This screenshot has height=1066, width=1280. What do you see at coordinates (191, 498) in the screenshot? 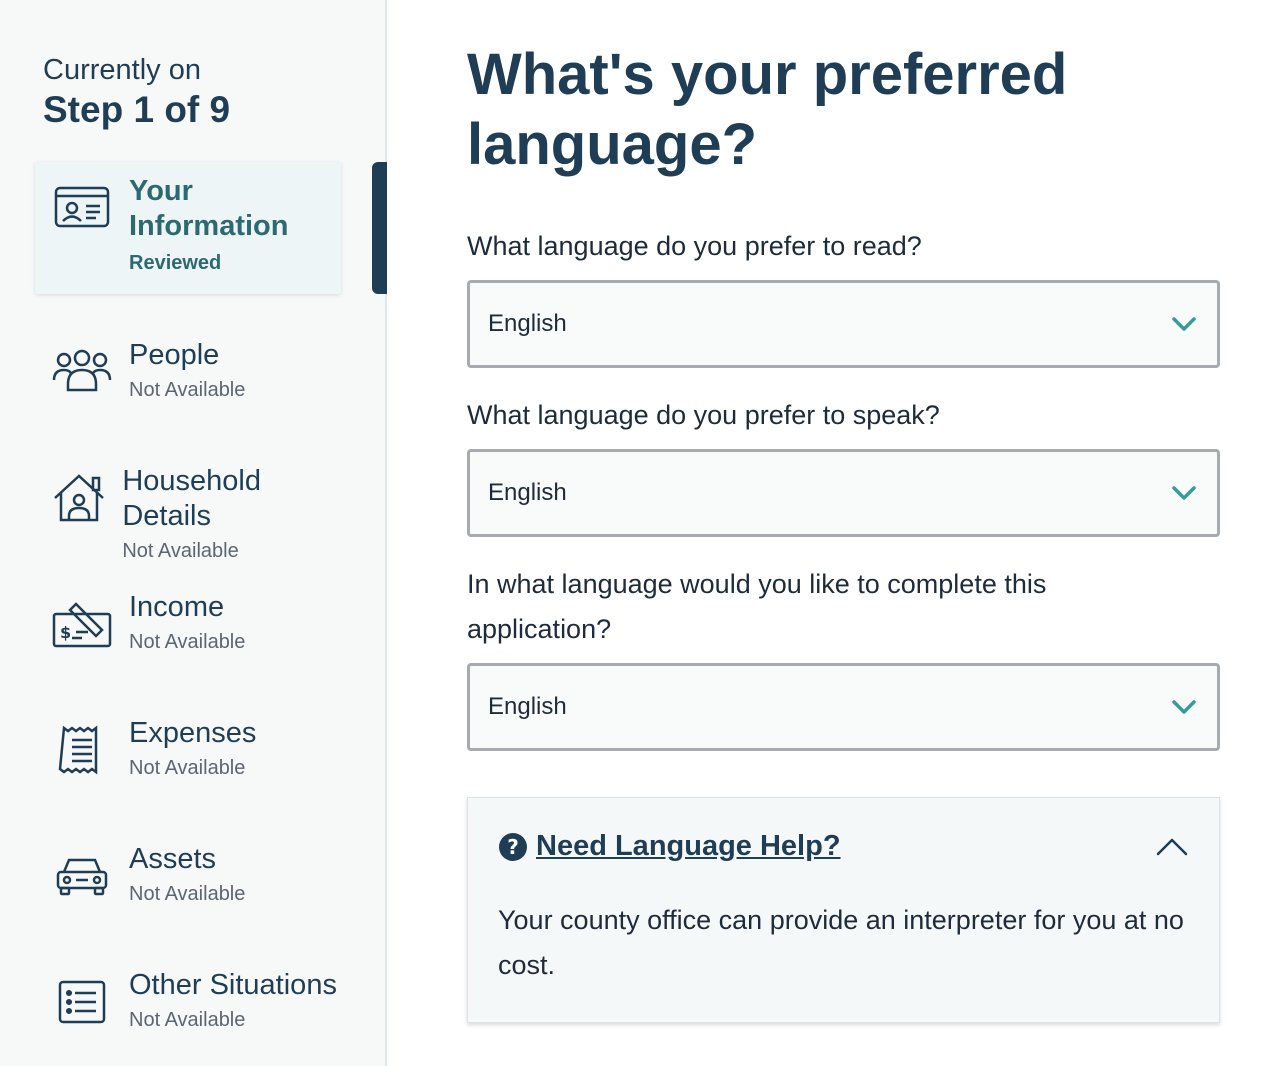
I see `sidebar-item-label: Household Details` at bounding box center [191, 498].